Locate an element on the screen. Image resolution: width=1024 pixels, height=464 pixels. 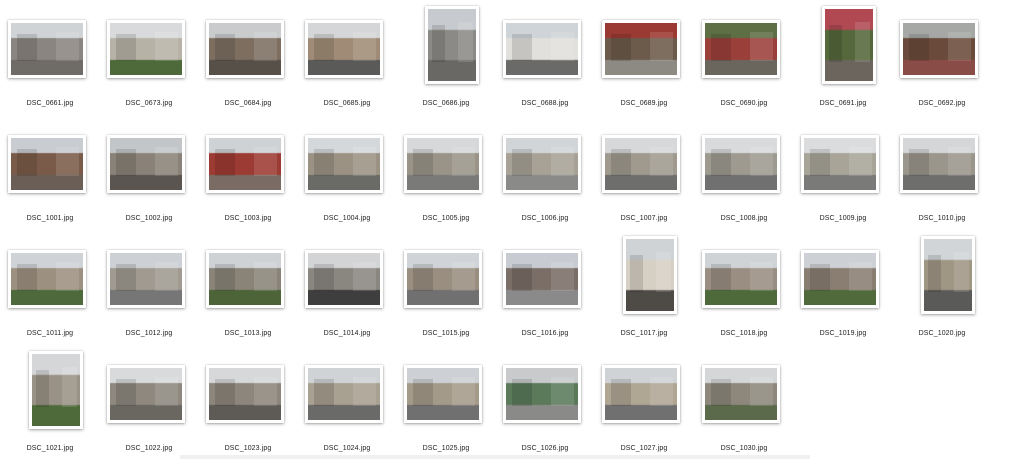
file-item: DSC_1018.jpg is located at coordinates (744, 291).